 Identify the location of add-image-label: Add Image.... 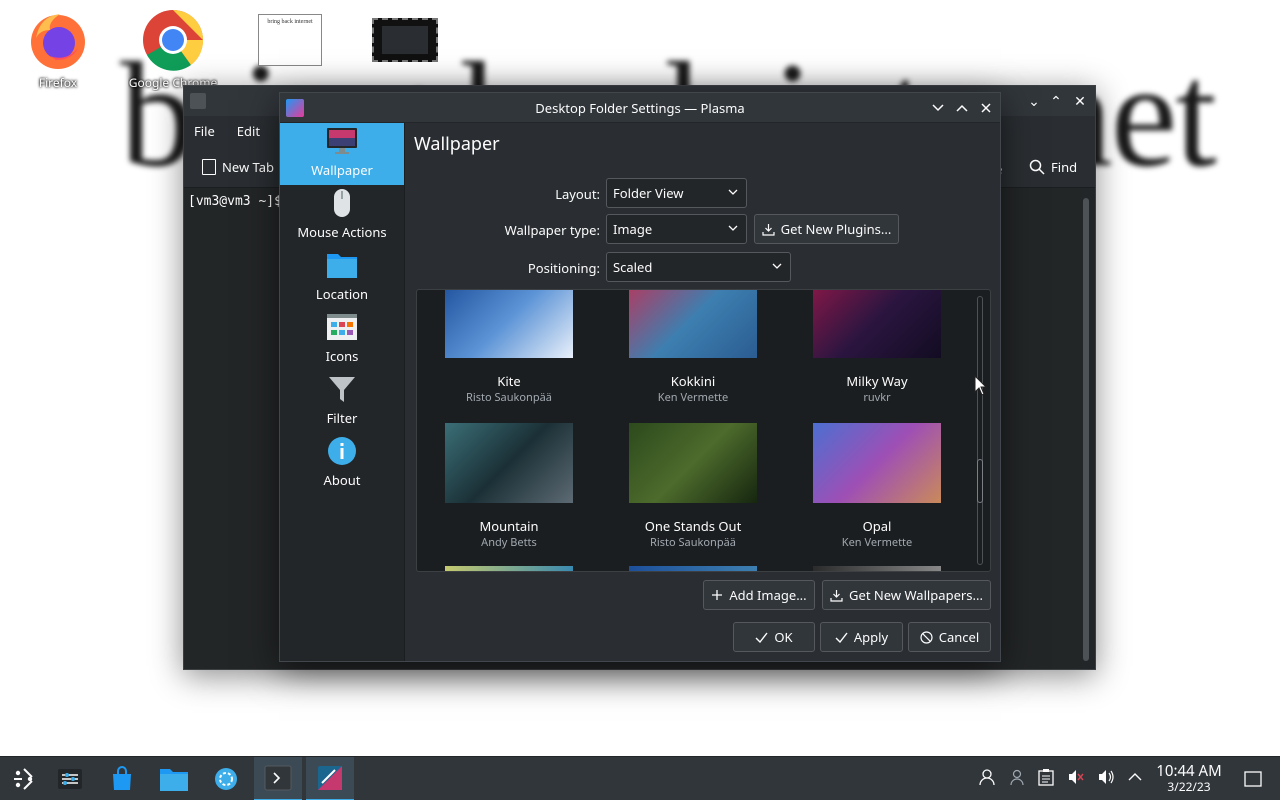
(768, 595).